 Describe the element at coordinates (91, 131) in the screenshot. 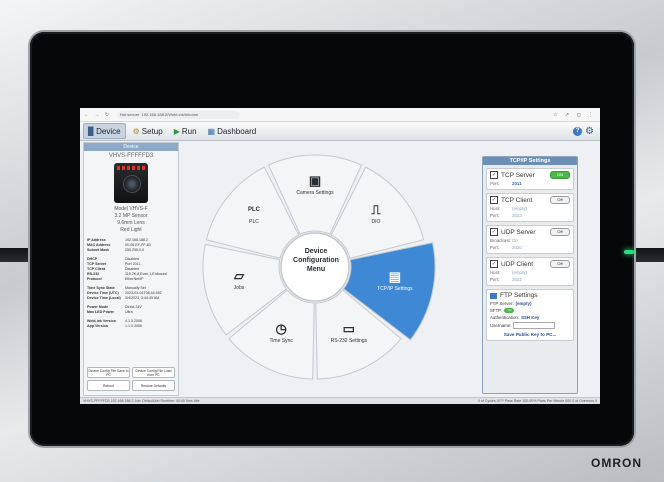

I see `book-icon: ▉` at that location.